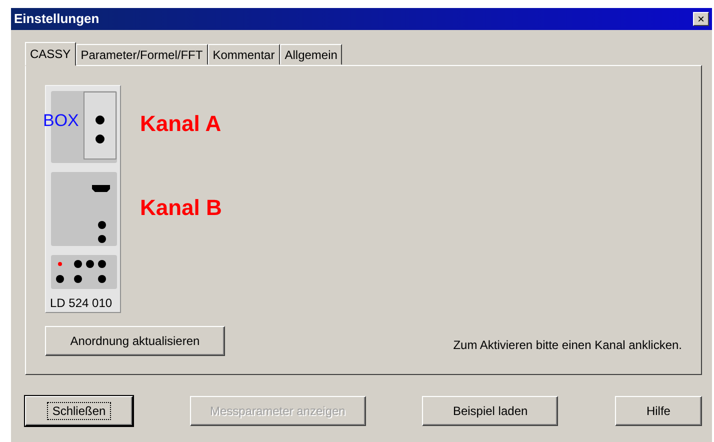  I want to click on dialog-button: Beispiel laden, so click(490, 411).